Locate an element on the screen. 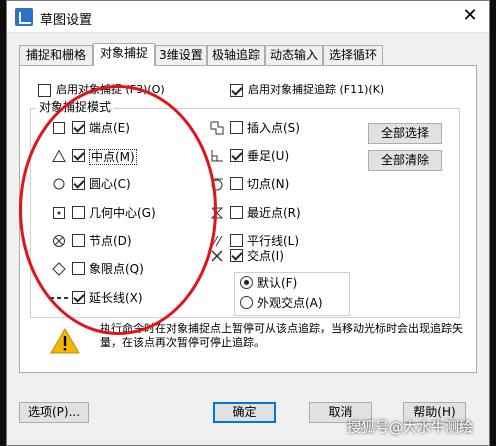 This screenshot has width=496, height=446. snap-midpoint-checkbox is located at coordinates (78, 155).